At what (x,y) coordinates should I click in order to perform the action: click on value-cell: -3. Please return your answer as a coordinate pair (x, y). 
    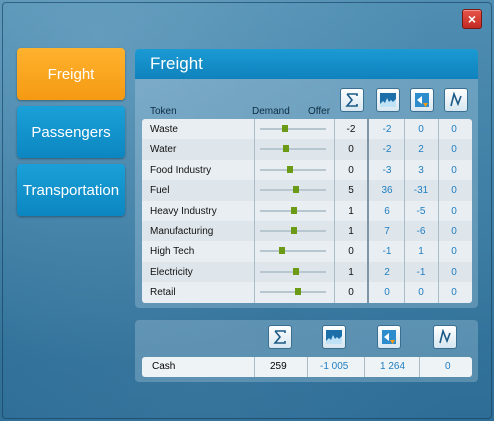
    Looking at the image, I should click on (387, 170).